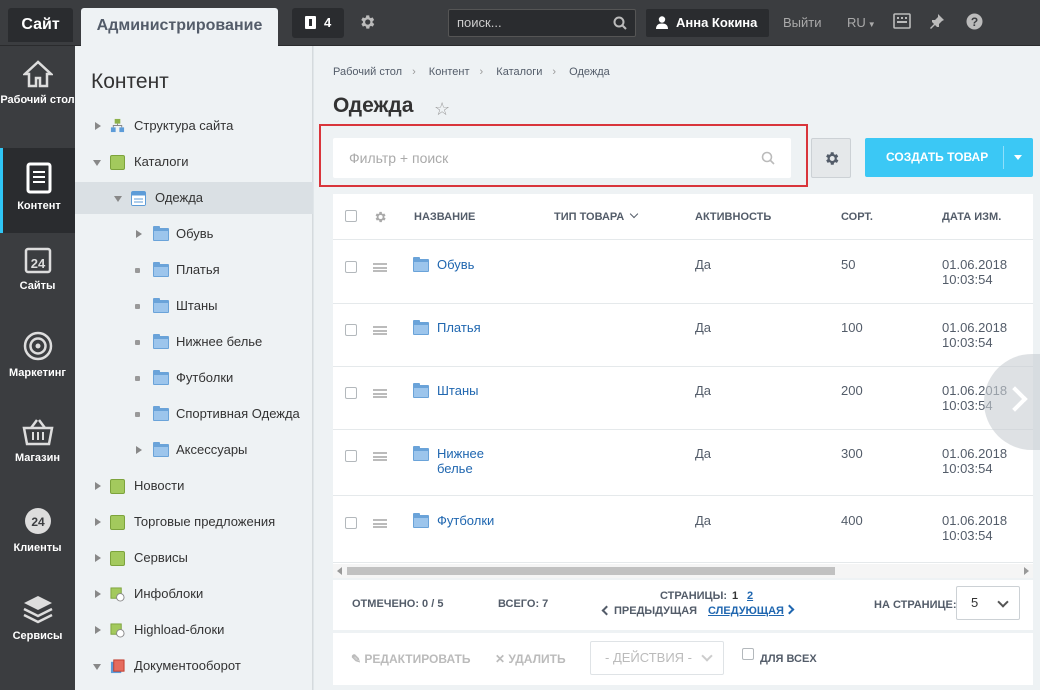 This screenshot has height=690, width=1040. I want to click on tree-item-accessories: Аксессуары, so click(194, 450).